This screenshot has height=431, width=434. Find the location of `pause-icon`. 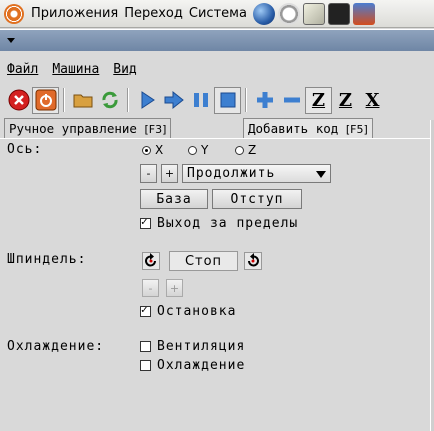

pause-icon is located at coordinates (200, 100).